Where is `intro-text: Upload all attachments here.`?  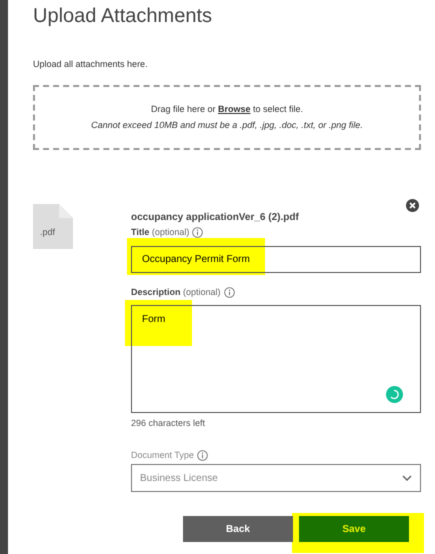 intro-text: Upload all attachments here. is located at coordinates (90, 64).